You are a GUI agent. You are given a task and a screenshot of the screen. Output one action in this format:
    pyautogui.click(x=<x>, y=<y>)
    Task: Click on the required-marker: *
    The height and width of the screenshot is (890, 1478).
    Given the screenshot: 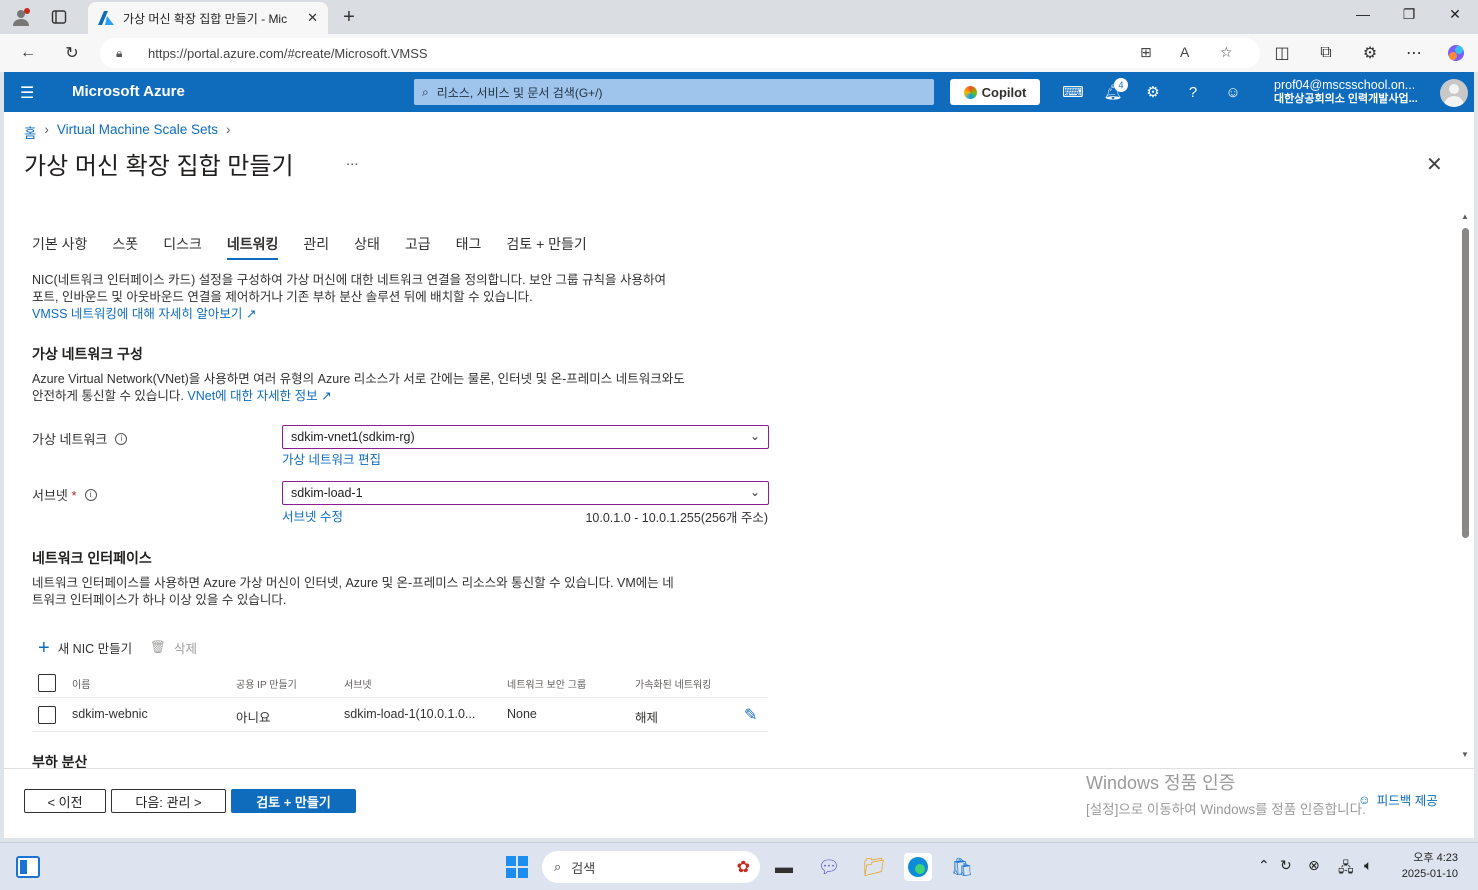 What is the action you would take?
    pyautogui.click(x=74, y=495)
    